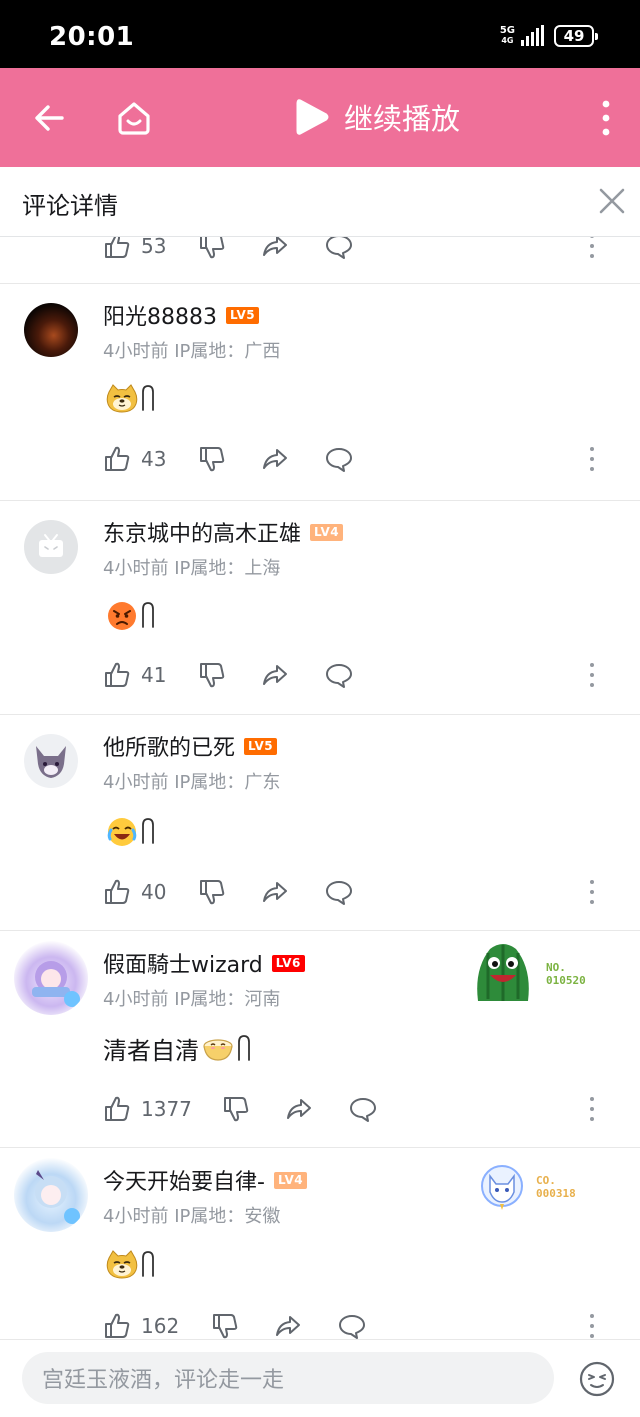 The image size is (640, 1417). What do you see at coordinates (192, 351) in the screenshot?
I see `comment-meta: 4小时前 IP属地：广西` at bounding box center [192, 351].